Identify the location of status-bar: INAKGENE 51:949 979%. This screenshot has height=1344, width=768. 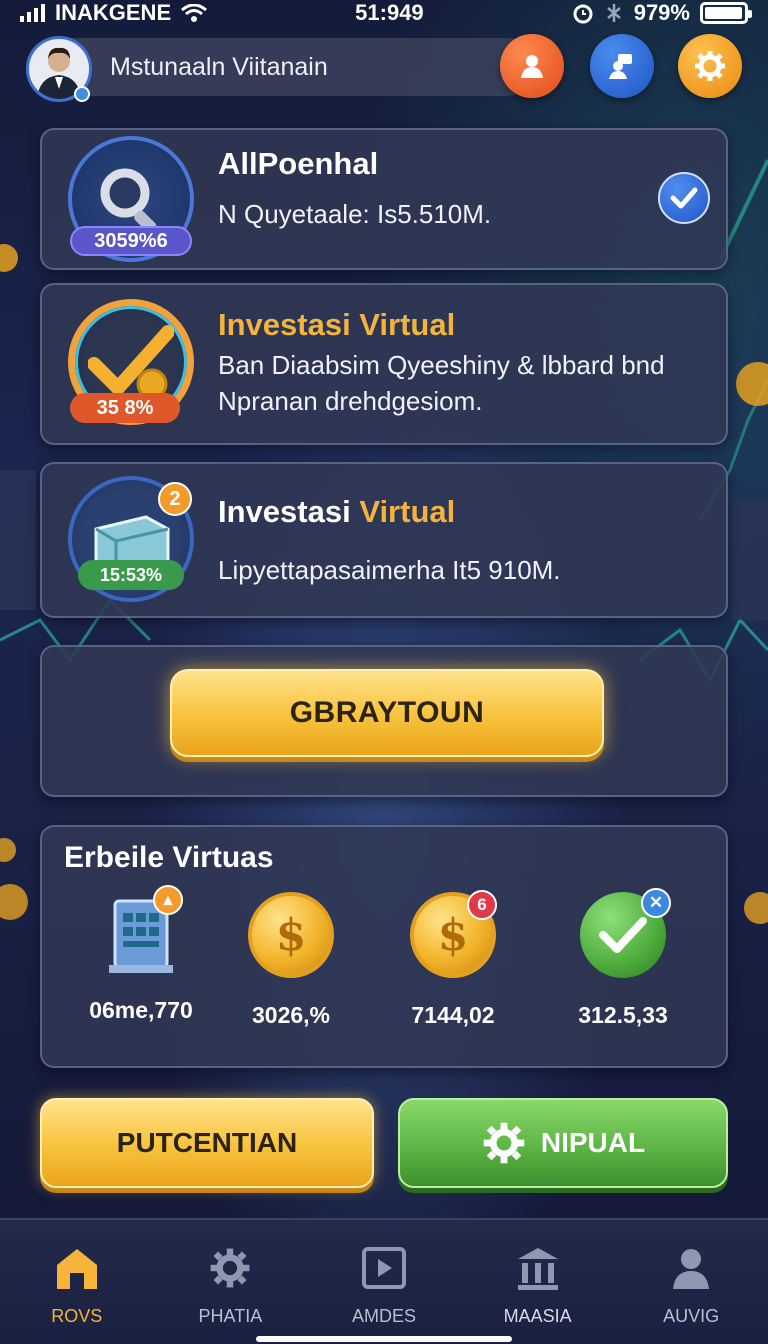
(384, 13).